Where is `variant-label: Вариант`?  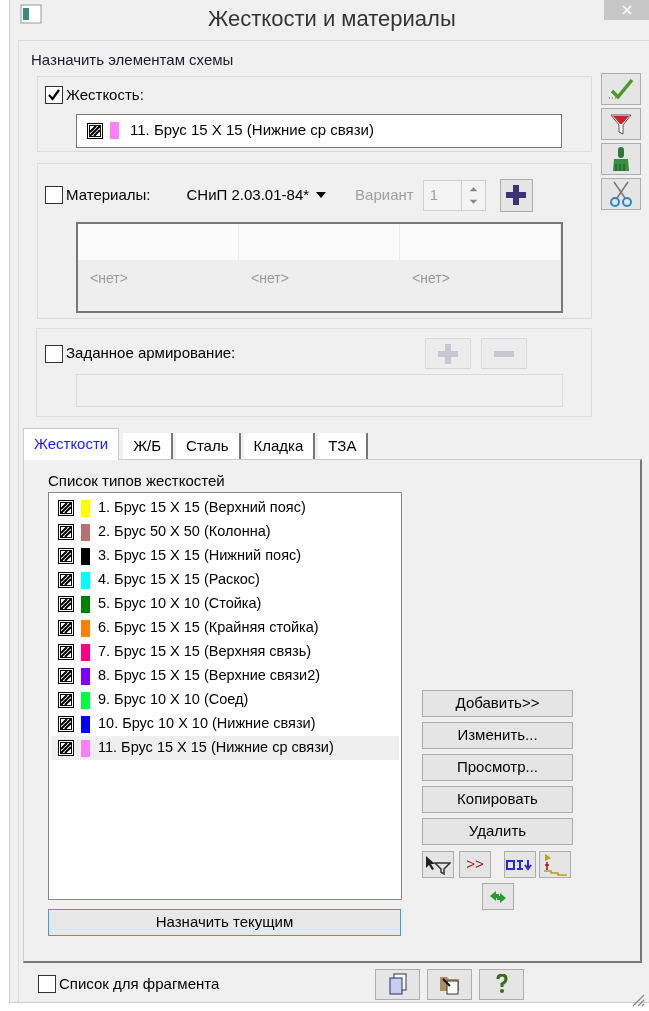
variant-label: Вариант is located at coordinates (384, 194).